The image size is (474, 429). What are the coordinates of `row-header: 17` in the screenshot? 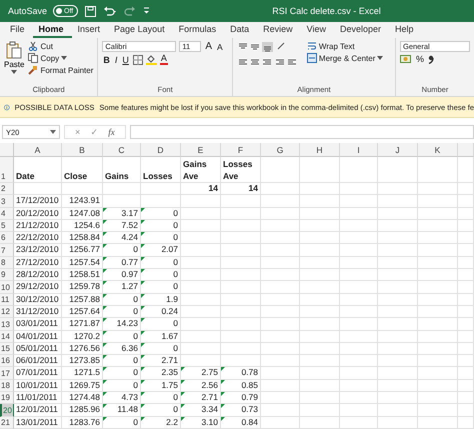 It's located at (7, 373).